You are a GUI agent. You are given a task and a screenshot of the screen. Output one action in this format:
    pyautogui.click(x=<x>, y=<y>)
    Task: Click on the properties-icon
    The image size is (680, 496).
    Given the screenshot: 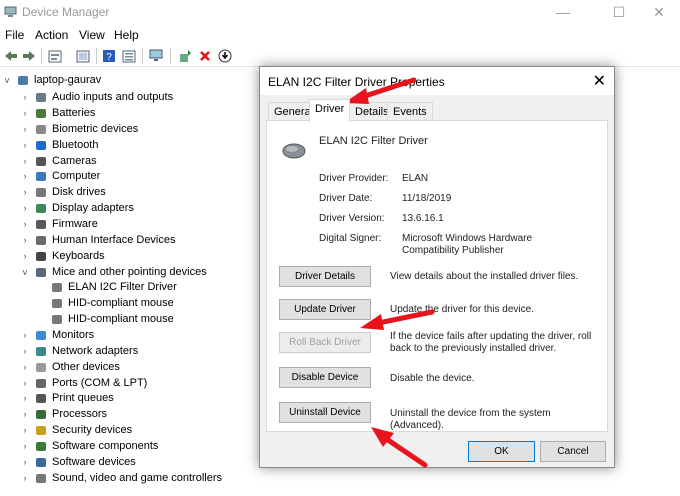 What is the action you would take?
    pyautogui.click(x=55, y=56)
    